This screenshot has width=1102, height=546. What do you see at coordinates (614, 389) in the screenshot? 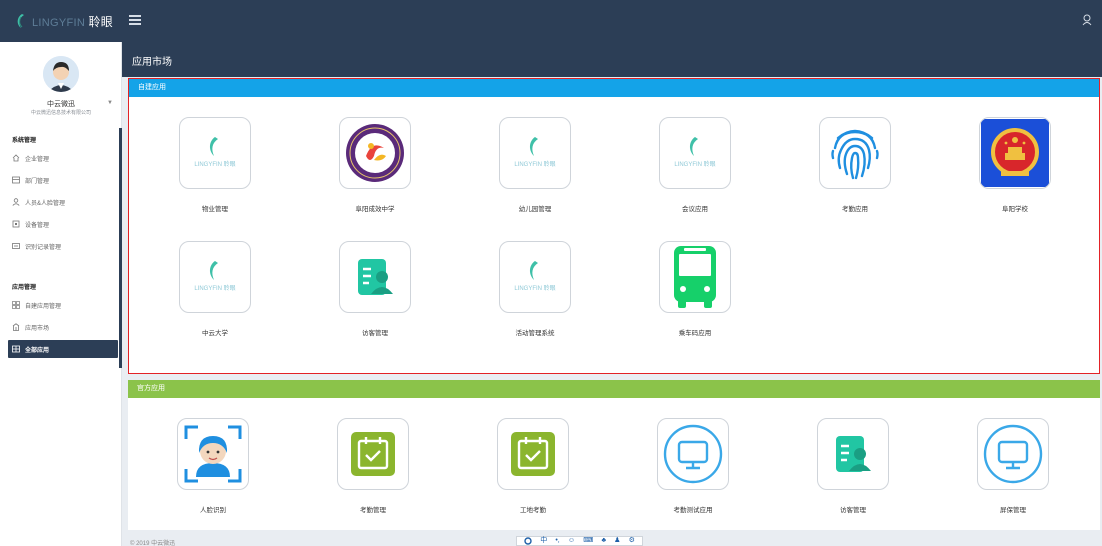
I see `official-apps-header: 官方应用` at bounding box center [614, 389].